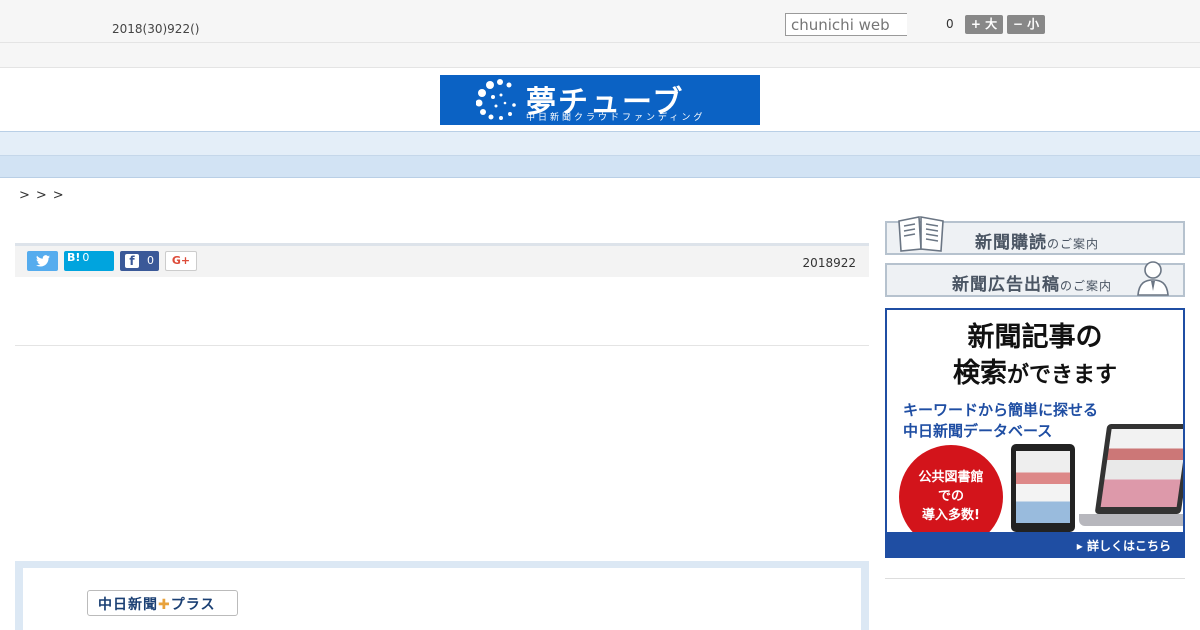  Describe the element at coordinates (1026, 24) in the screenshot. I see `font-decrease-button: − 小` at that location.